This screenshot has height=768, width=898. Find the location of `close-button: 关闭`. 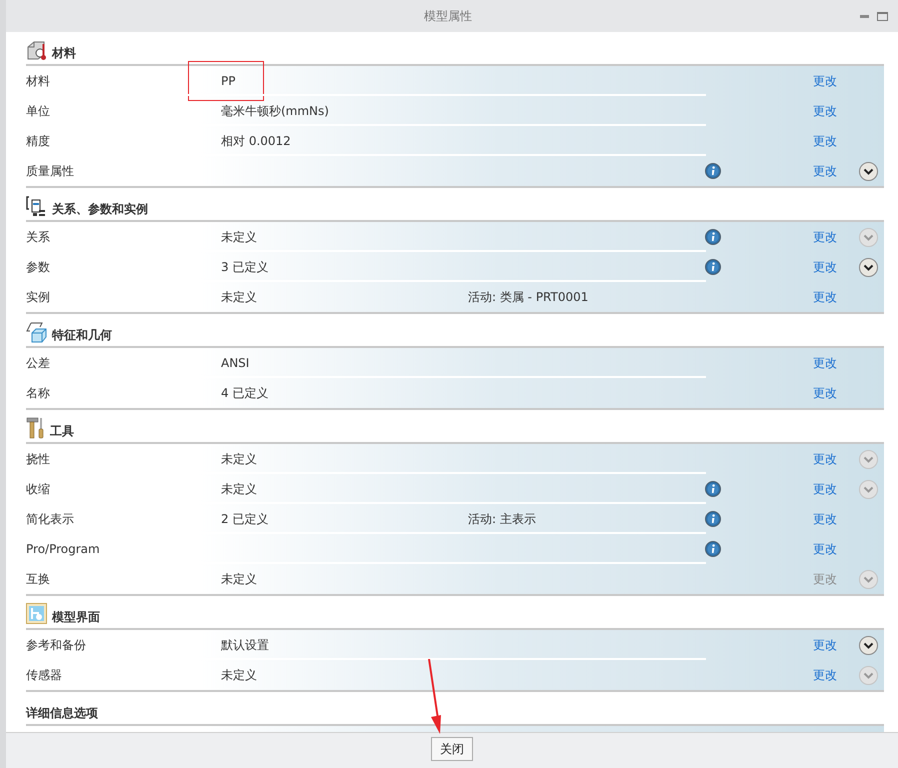

close-button: 关闭 is located at coordinates (452, 749).